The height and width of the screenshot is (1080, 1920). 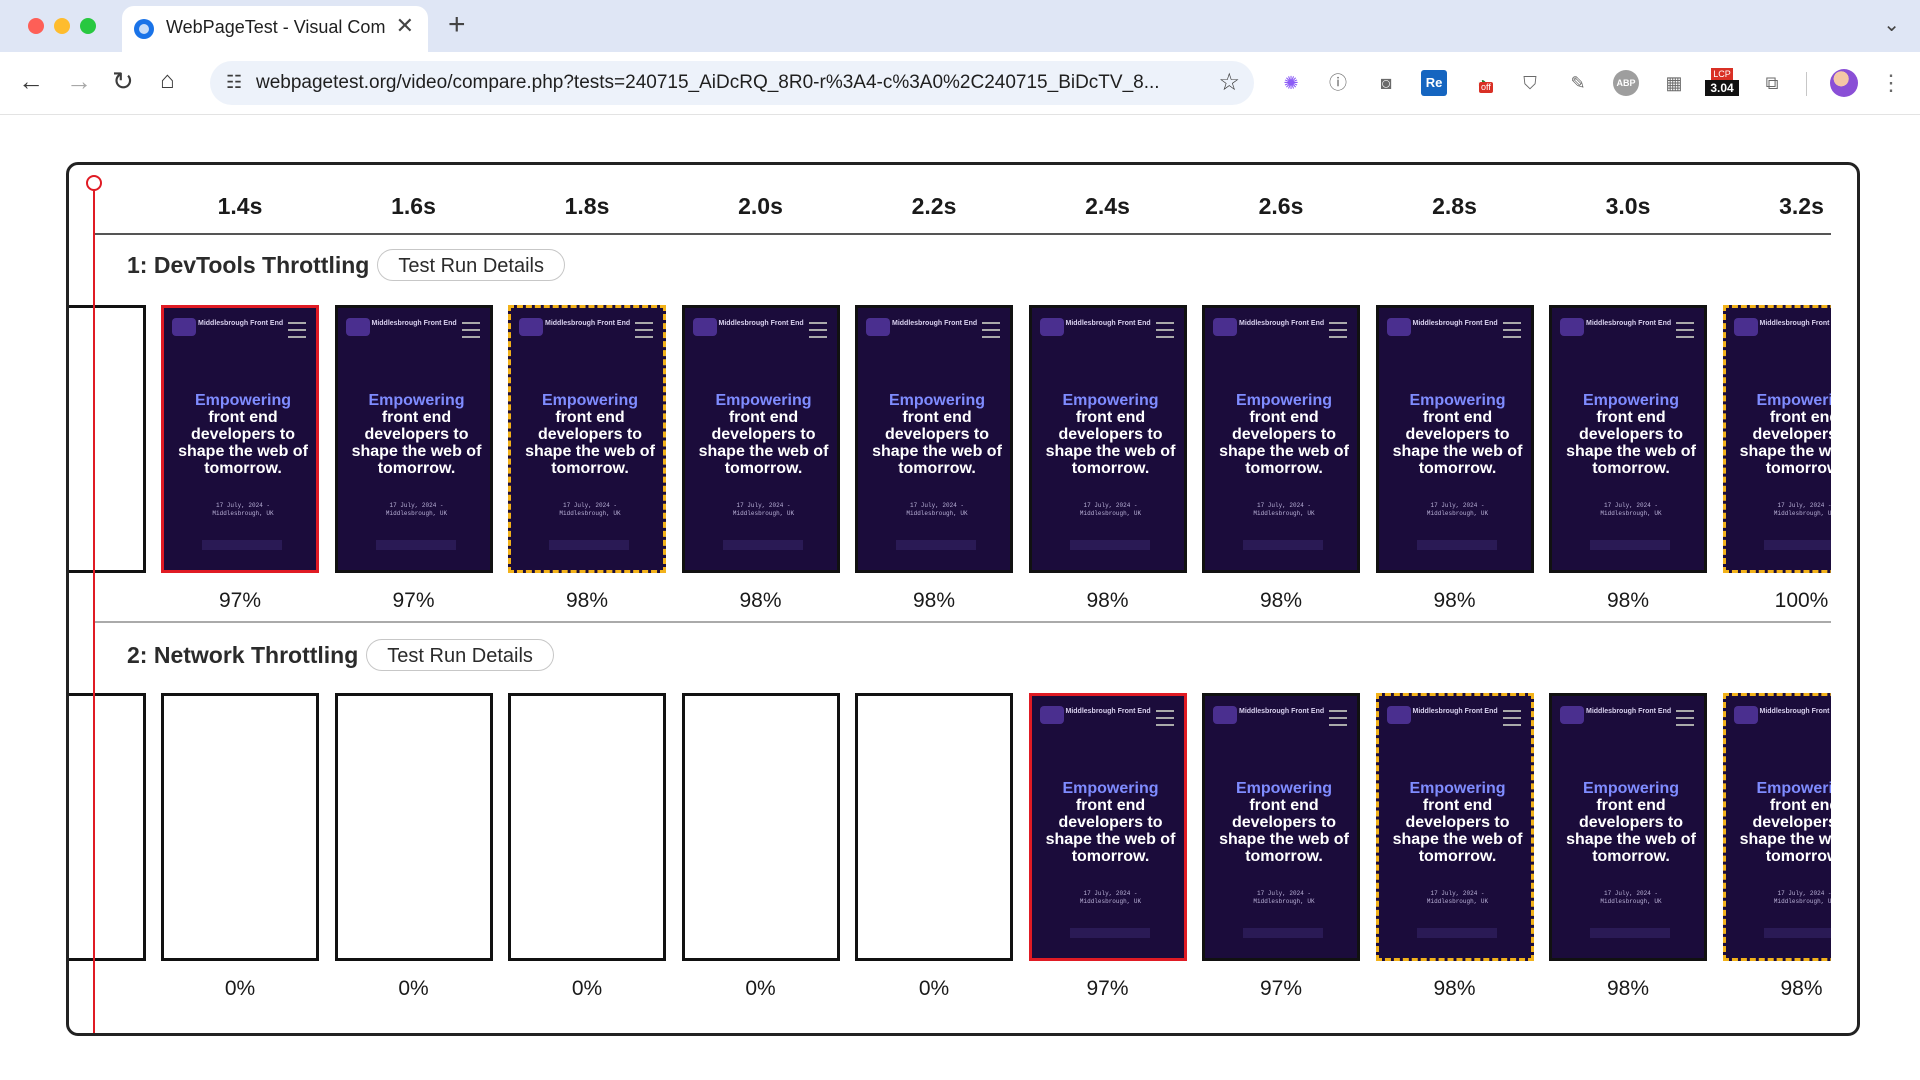 I want to click on reload-icon: ↻, so click(x=123, y=81).